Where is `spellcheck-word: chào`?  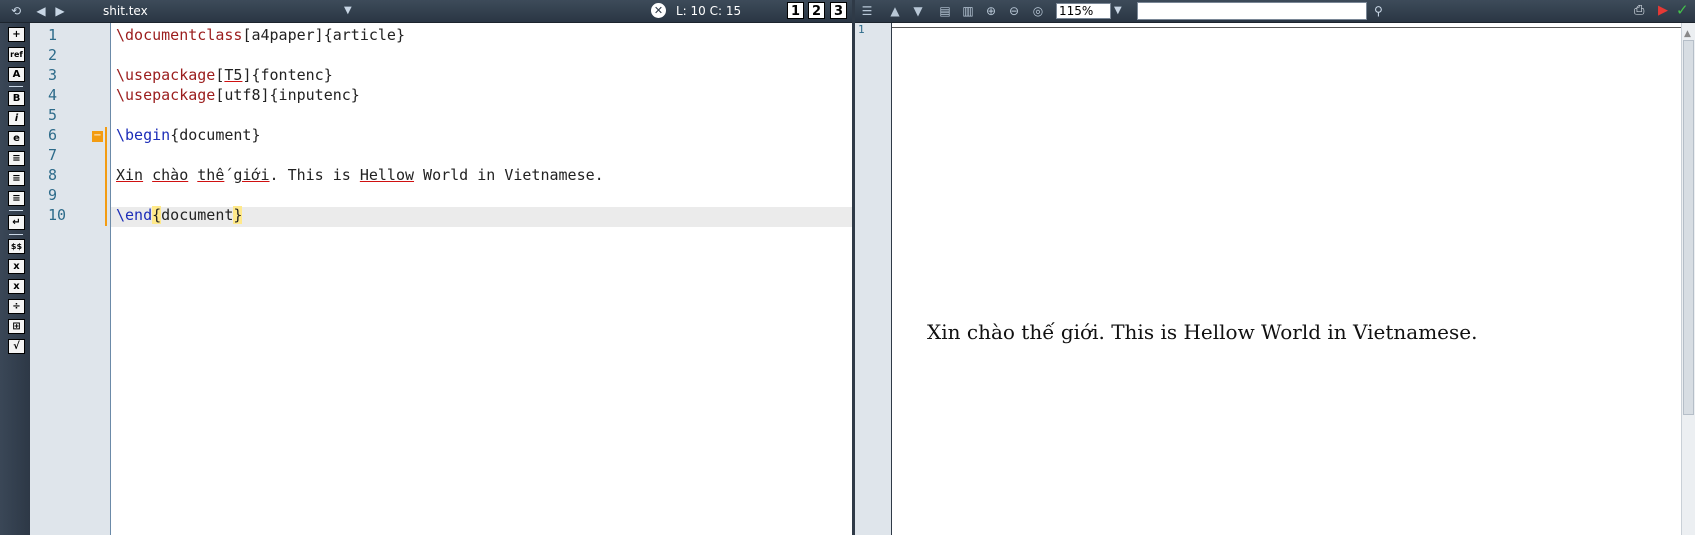 spellcheck-word: chào is located at coordinates (170, 175).